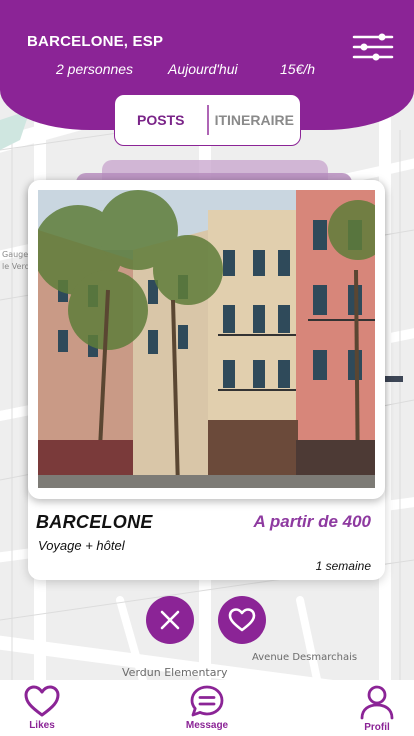 Image resolution: width=414 pixels, height=736 pixels. I want to click on view-toggle: POSTS ITINERAIRE, so click(207, 120).